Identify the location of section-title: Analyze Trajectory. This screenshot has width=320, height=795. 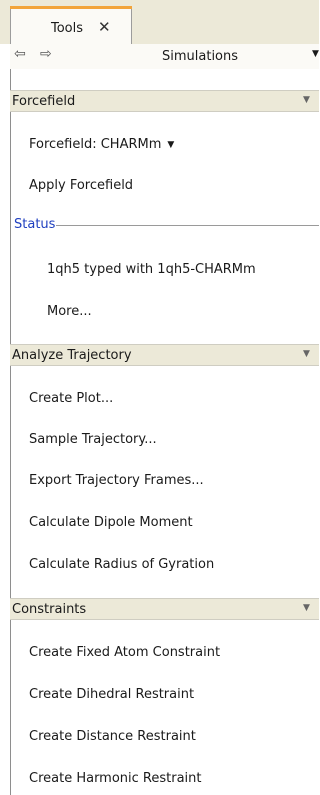
(72, 355).